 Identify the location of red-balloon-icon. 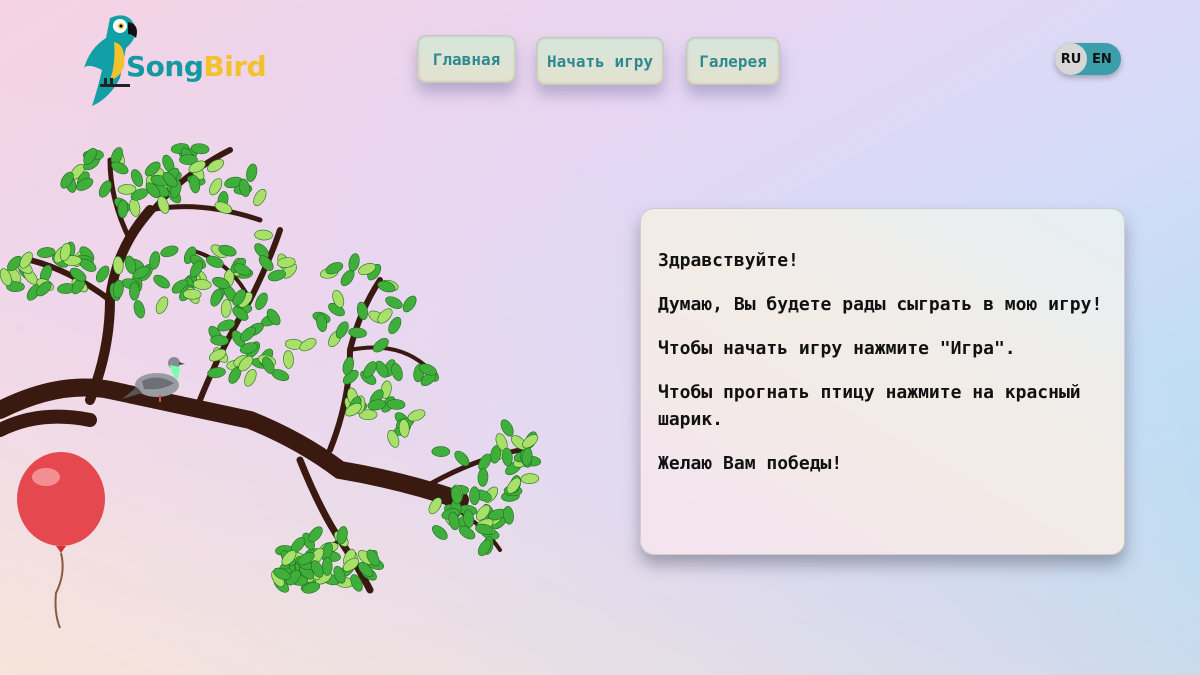
(61, 540).